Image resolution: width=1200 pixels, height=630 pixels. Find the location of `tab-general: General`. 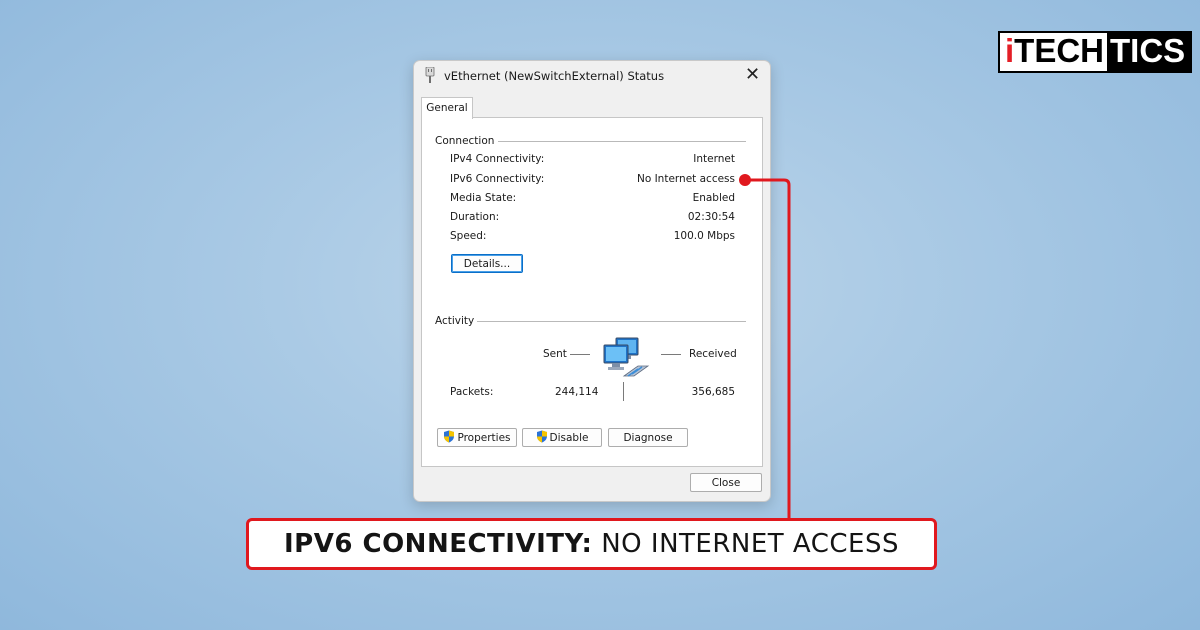

tab-general: General is located at coordinates (447, 108).